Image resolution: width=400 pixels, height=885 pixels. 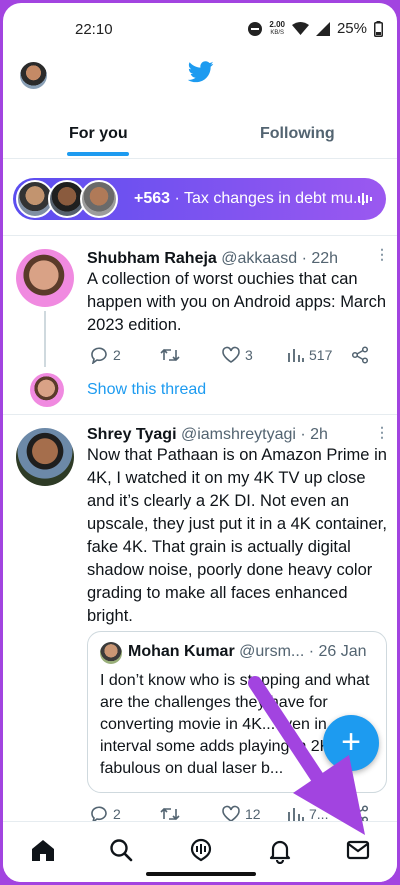 I want to click on twitter-bird-icon, so click(x=201, y=72).